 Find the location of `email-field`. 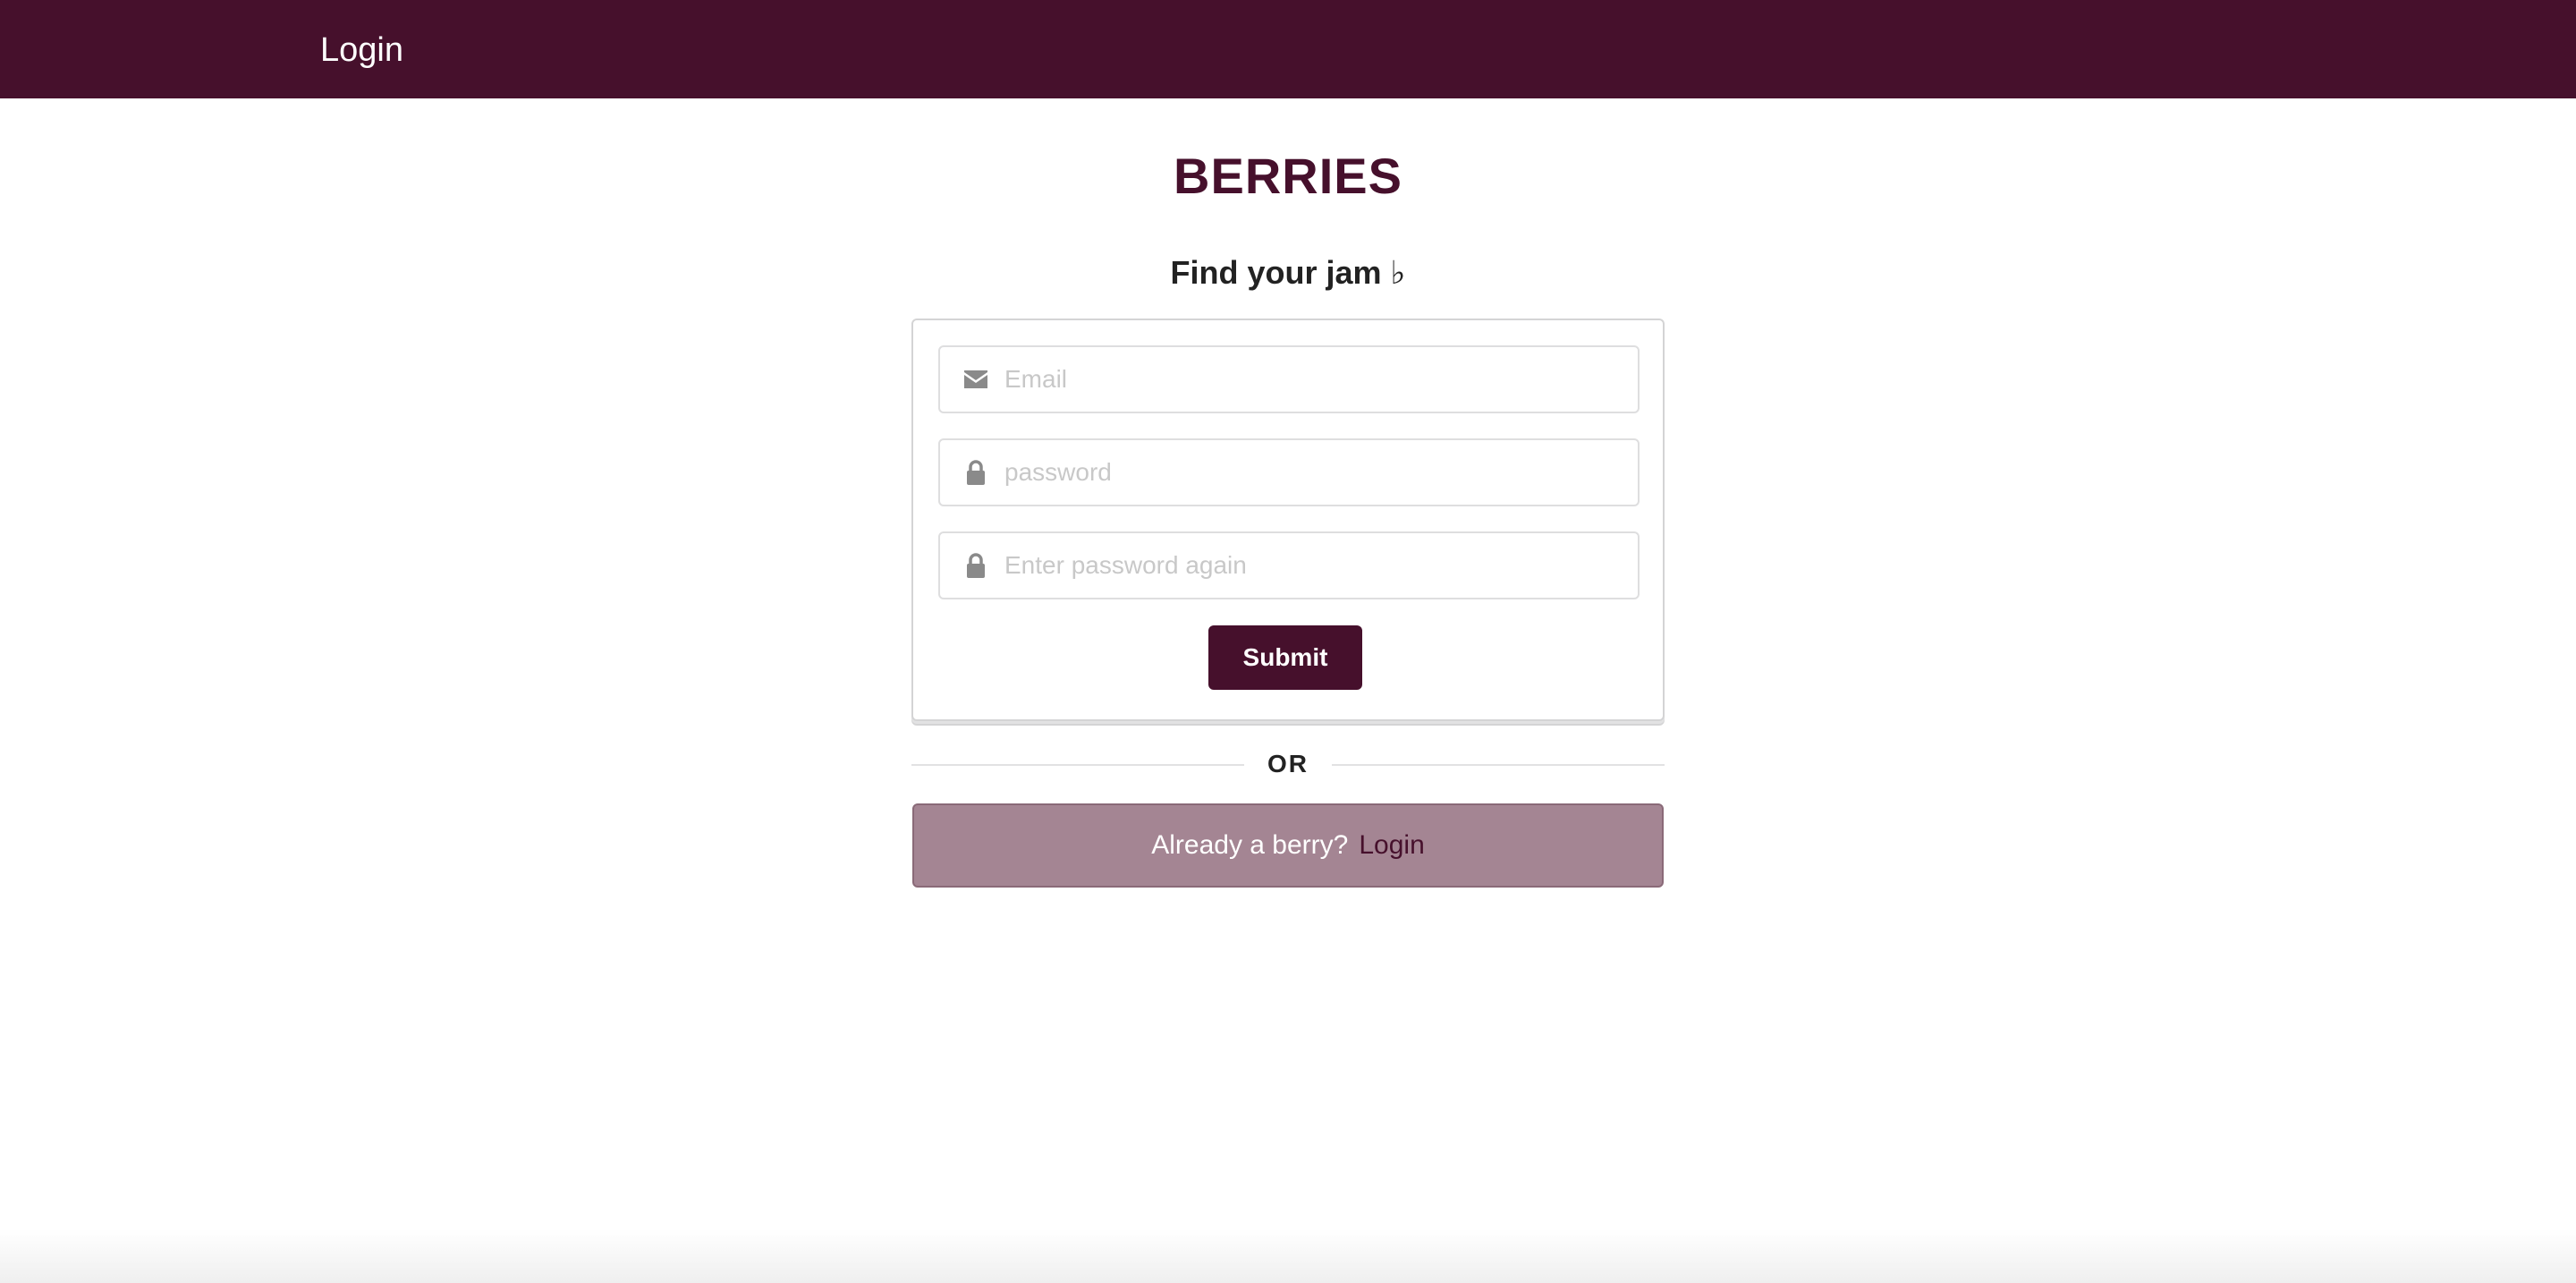

email-field is located at coordinates (1289, 379).